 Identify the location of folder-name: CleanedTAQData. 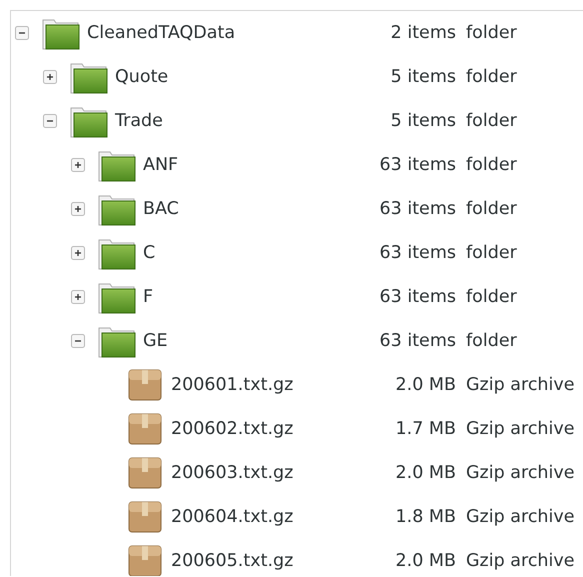
(161, 33).